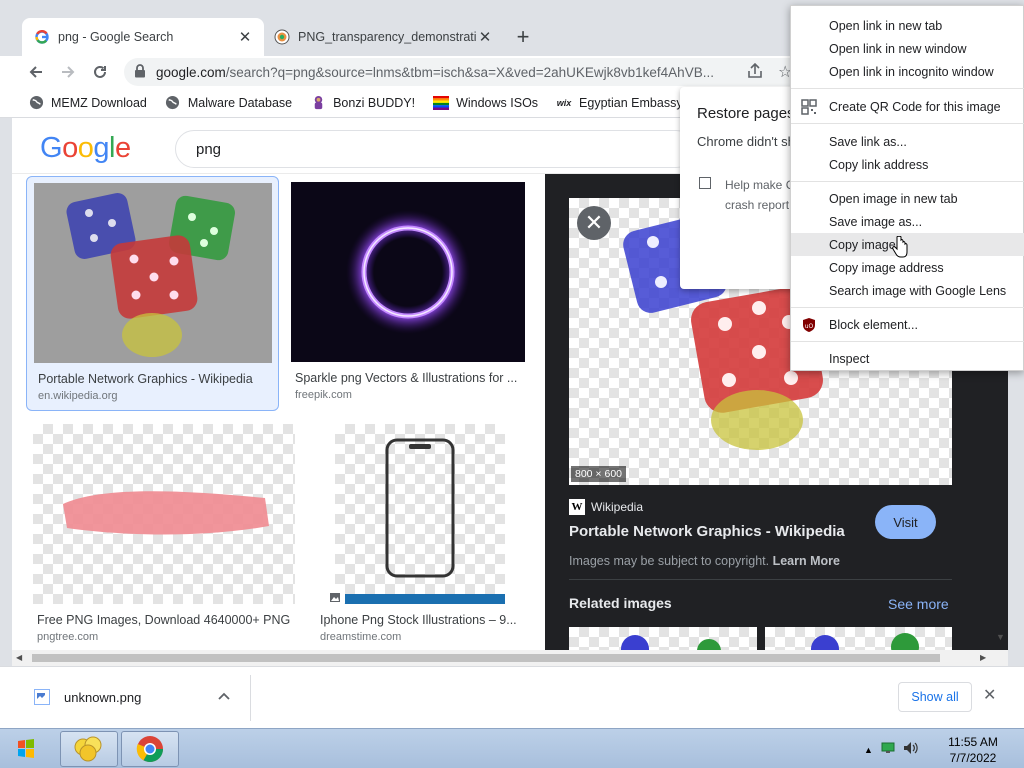 The image size is (1024, 768). Describe the element at coordinates (36, 103) in the screenshot. I see `globe-icon` at that location.